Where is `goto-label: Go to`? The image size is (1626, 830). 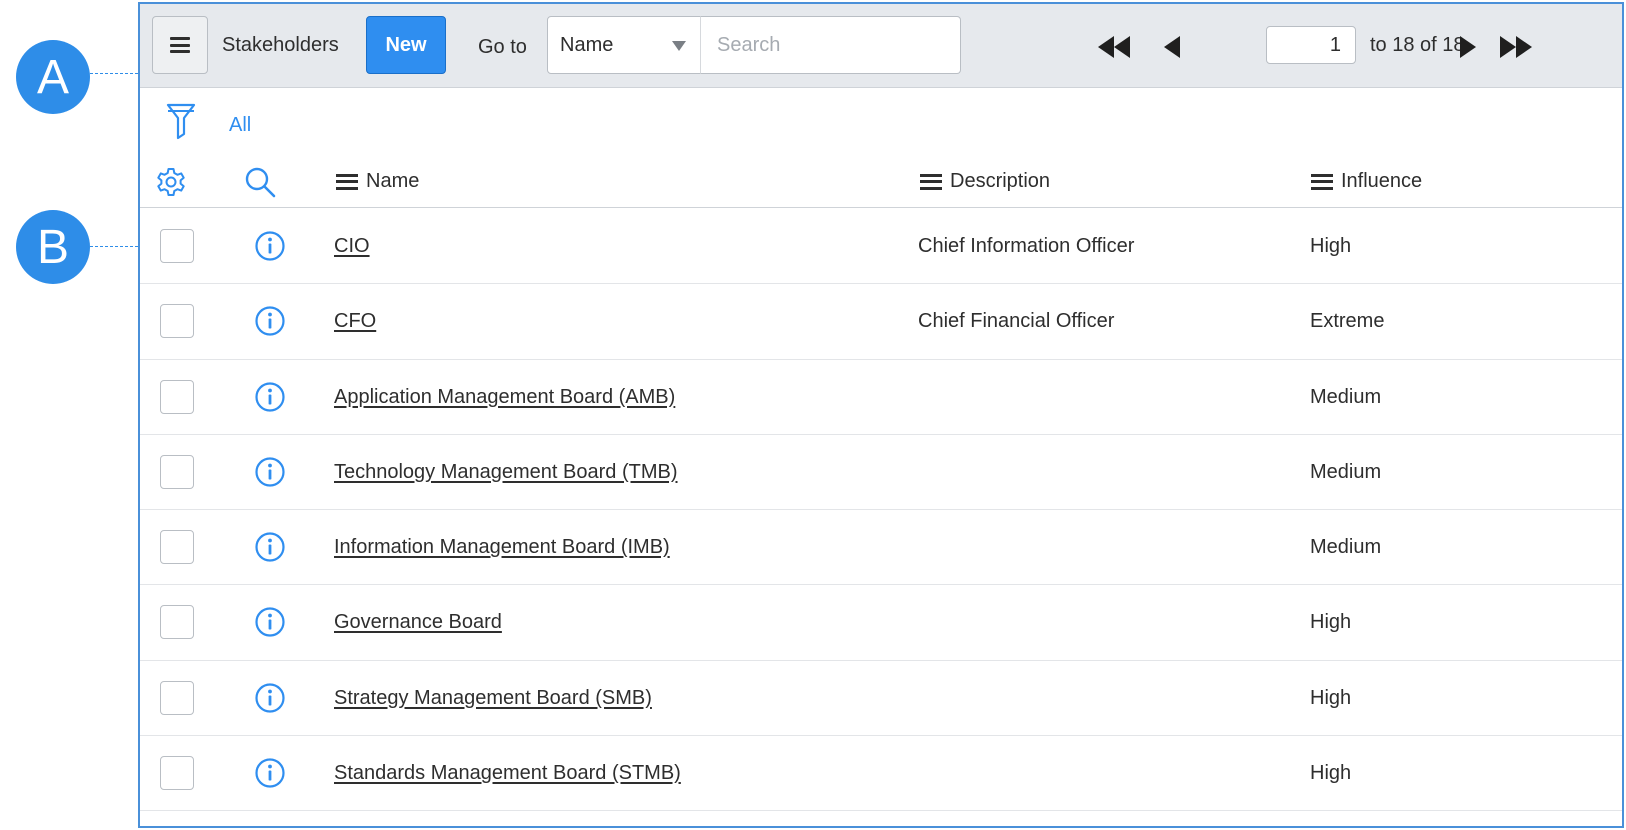 goto-label: Go to is located at coordinates (502, 47).